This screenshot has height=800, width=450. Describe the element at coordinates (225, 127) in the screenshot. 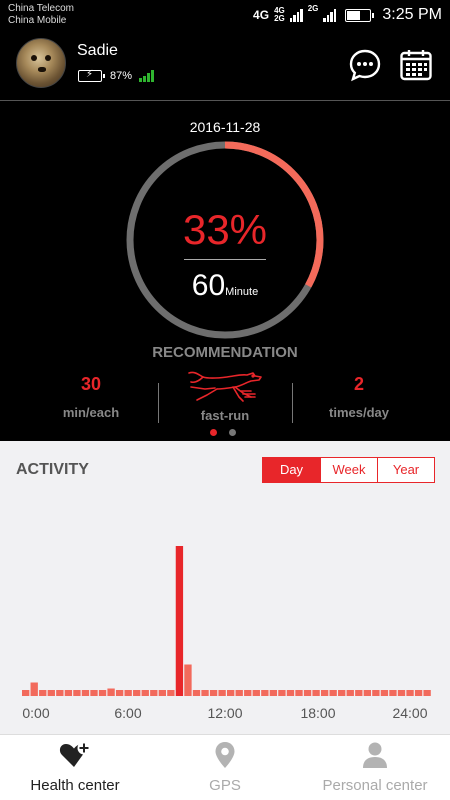

I see `summary-date: 2016-11-28` at that location.